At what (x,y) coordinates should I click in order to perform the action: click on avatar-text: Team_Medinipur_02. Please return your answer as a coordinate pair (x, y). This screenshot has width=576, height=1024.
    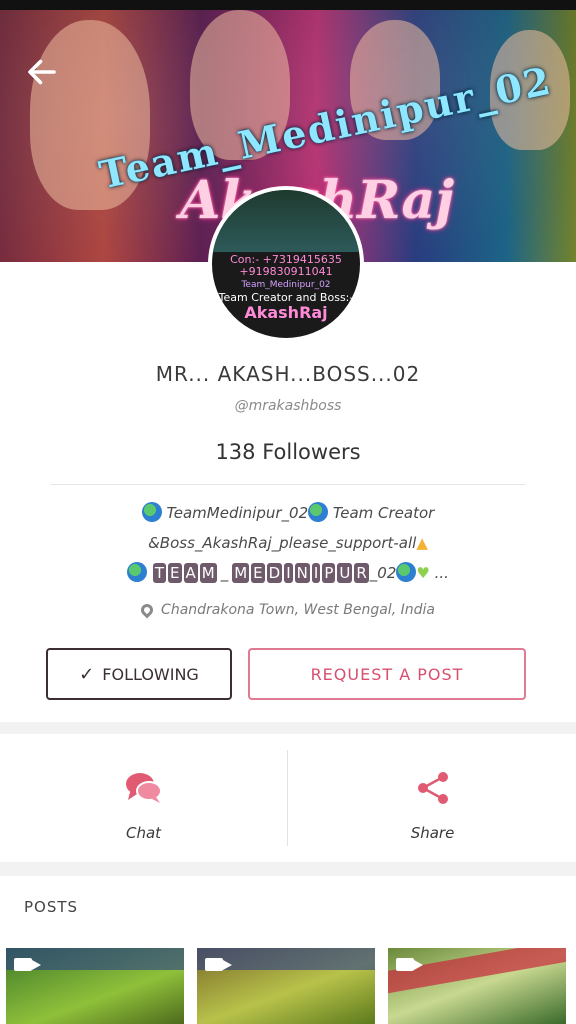
    Looking at the image, I should click on (286, 285).